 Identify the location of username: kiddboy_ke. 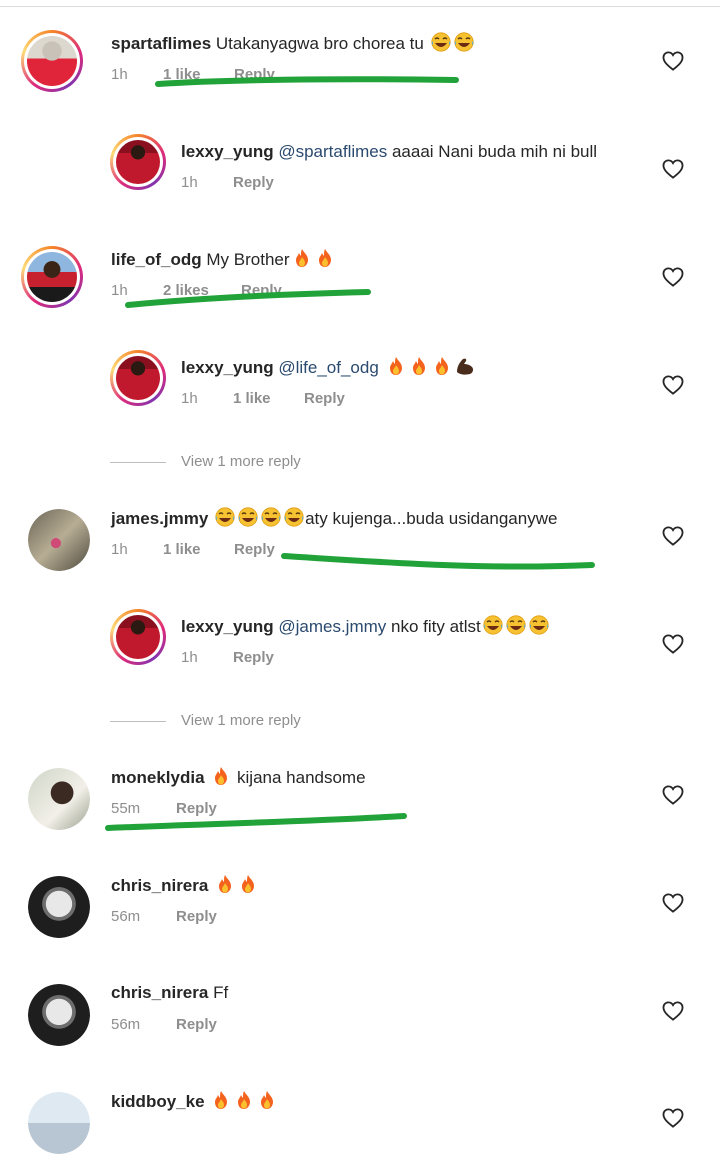
(158, 1101).